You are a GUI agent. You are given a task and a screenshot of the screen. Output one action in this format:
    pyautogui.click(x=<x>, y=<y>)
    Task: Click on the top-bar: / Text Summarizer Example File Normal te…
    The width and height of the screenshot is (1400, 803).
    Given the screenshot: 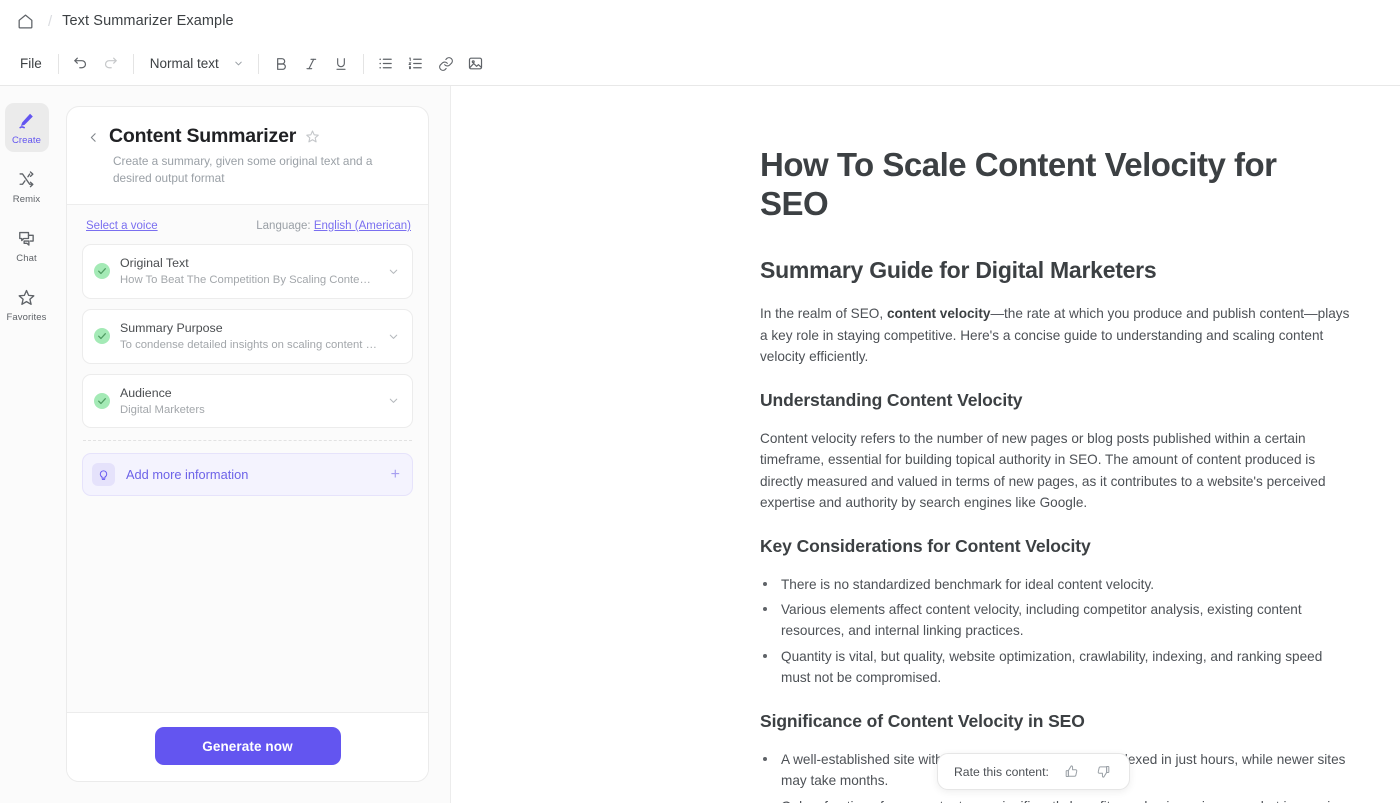 What is the action you would take?
    pyautogui.click(x=700, y=43)
    